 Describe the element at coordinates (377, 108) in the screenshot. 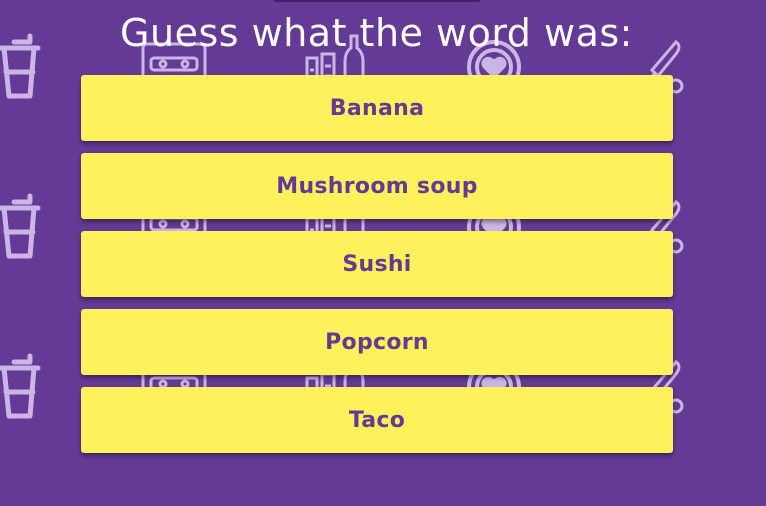

I see `answer-option-banana: Banana` at that location.